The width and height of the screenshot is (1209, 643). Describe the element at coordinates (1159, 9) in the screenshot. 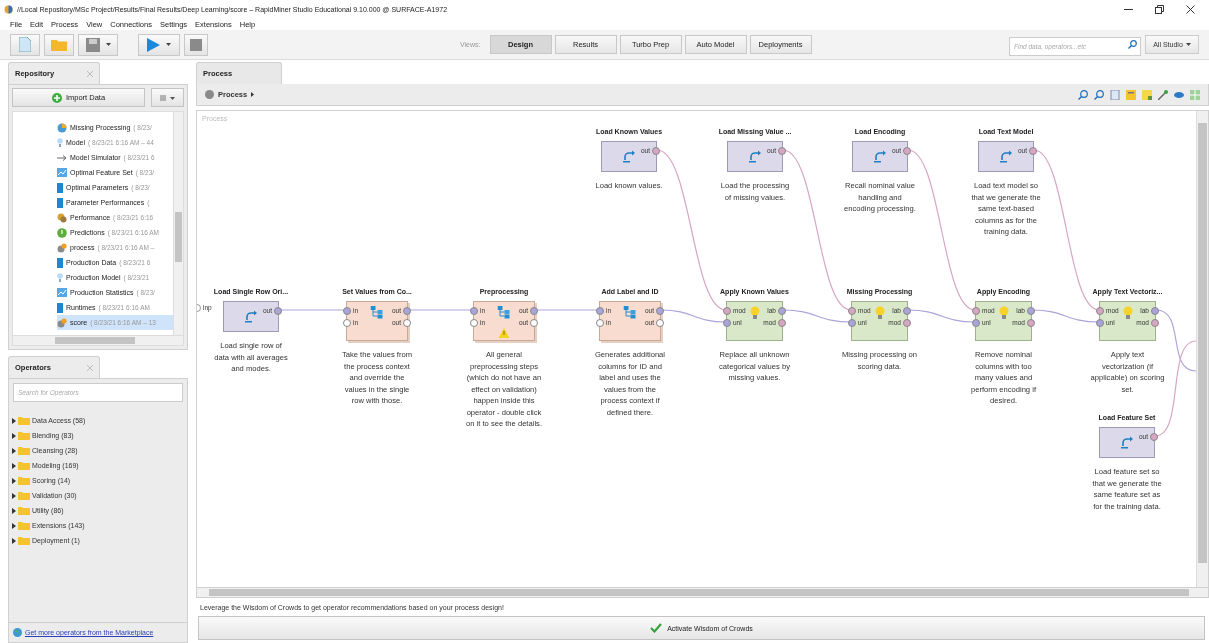

I see `restore-icon` at that location.